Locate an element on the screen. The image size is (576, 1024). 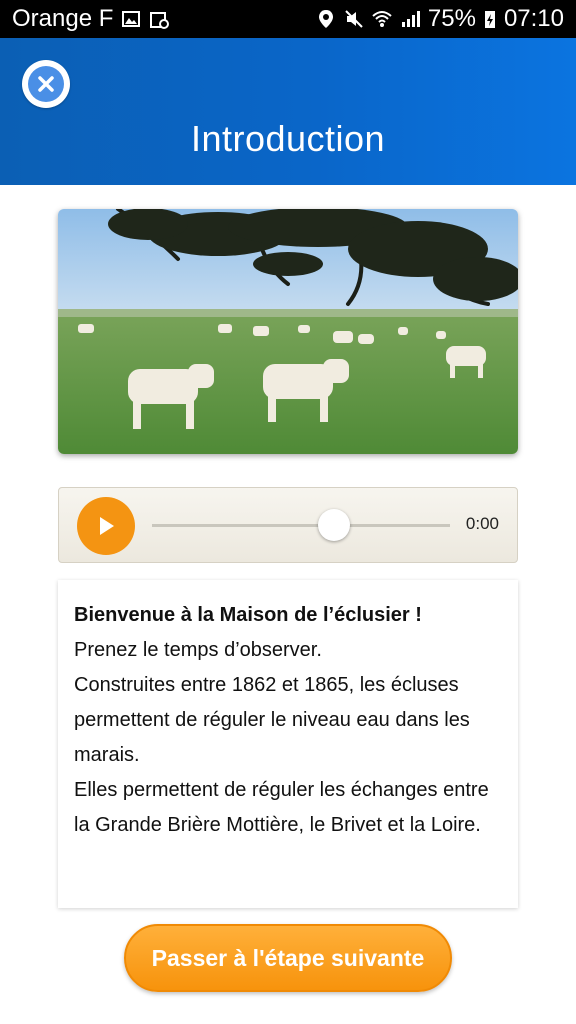
card-paragraph: Prenez le temps d’observer. is located at coordinates (198, 650).